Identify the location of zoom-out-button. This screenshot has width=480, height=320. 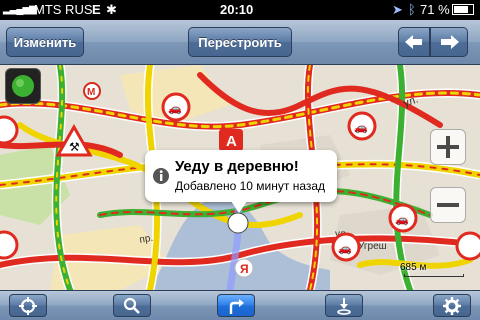
(448, 205).